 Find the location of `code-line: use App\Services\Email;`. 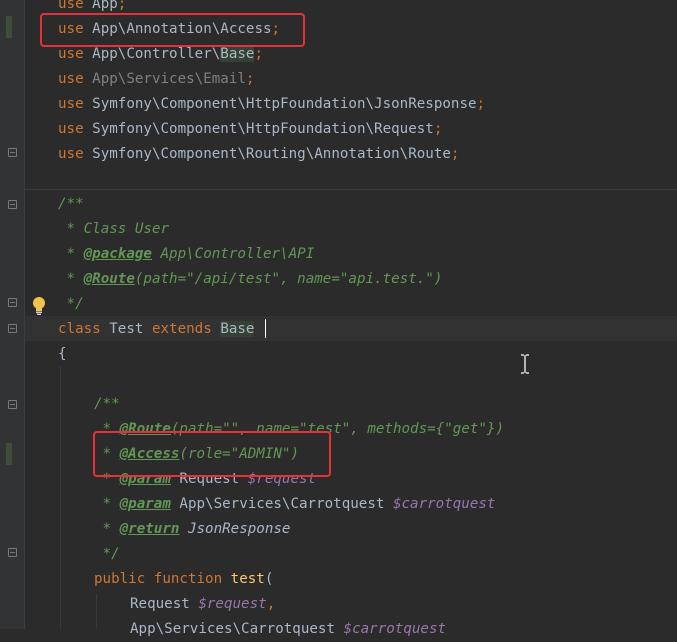

code-line: use App\Services\Email; is located at coordinates (156, 79).